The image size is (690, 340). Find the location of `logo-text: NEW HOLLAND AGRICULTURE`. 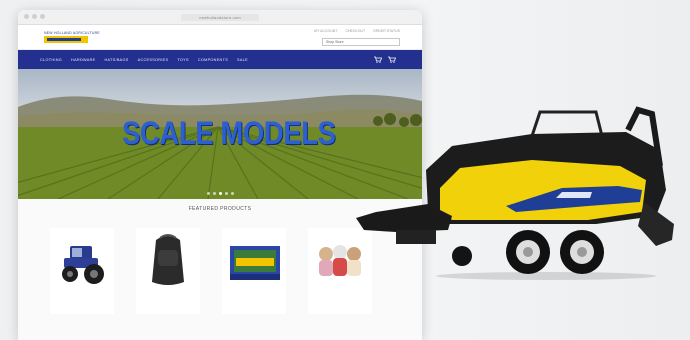

logo-text: NEW HOLLAND AGRICULTURE is located at coordinates (72, 33).